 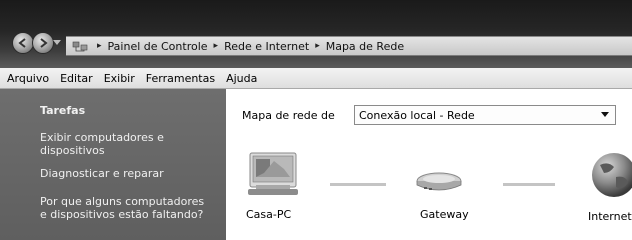 I want to click on link-line: Exibir computadores e, so click(x=102, y=137).